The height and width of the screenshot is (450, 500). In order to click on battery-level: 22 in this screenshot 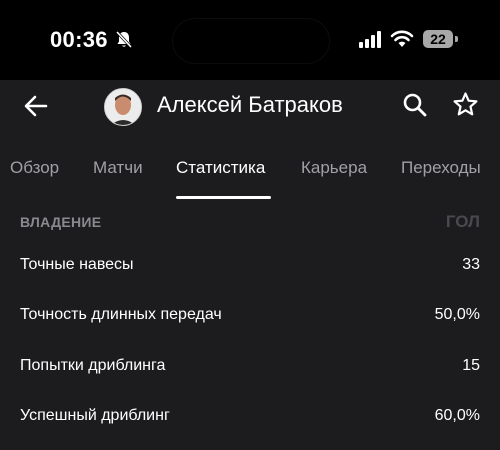, I will do `click(438, 39)`.